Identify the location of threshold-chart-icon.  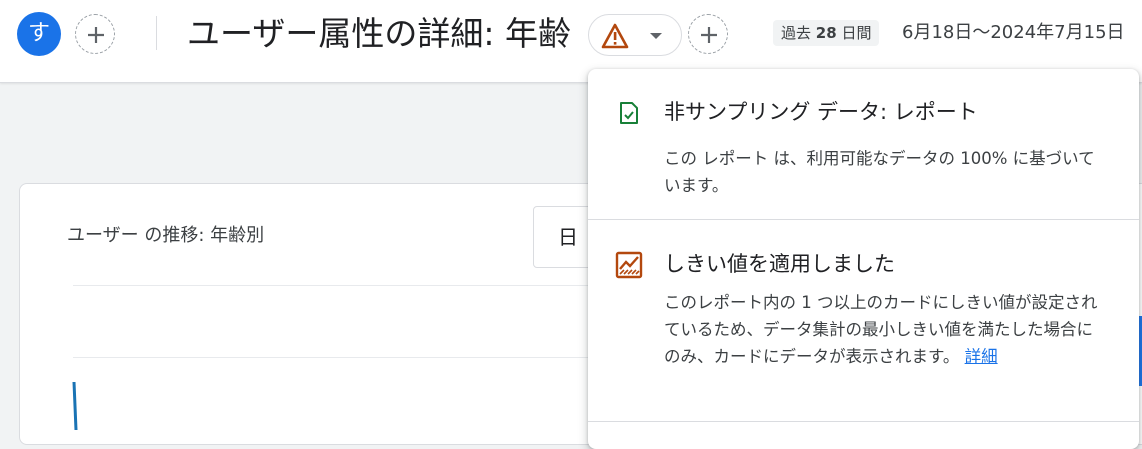
(629, 265).